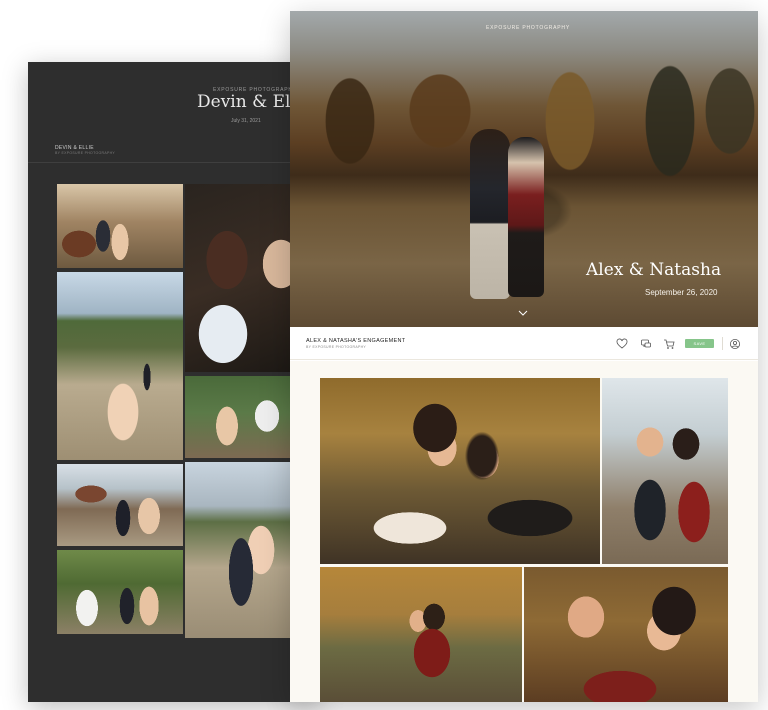  What do you see at coordinates (173, 162) in the screenshot?
I see `dark-gallery-divider` at bounding box center [173, 162].